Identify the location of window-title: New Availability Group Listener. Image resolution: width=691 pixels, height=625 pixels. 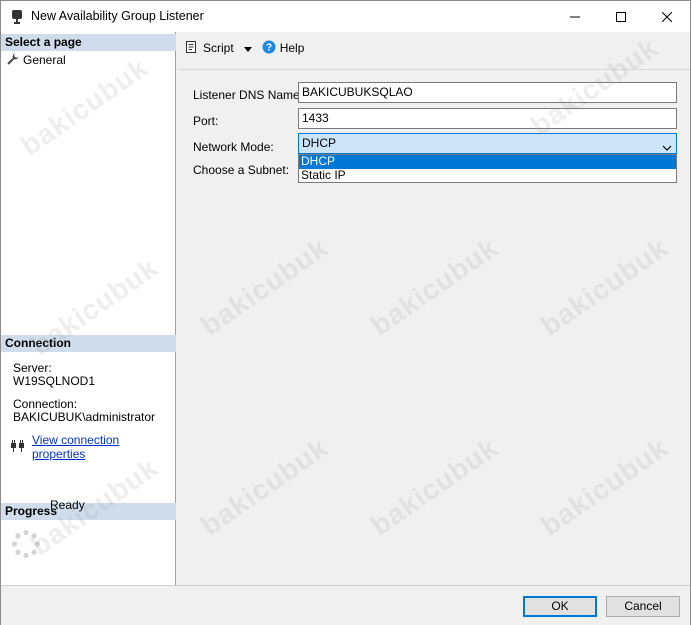
(117, 16).